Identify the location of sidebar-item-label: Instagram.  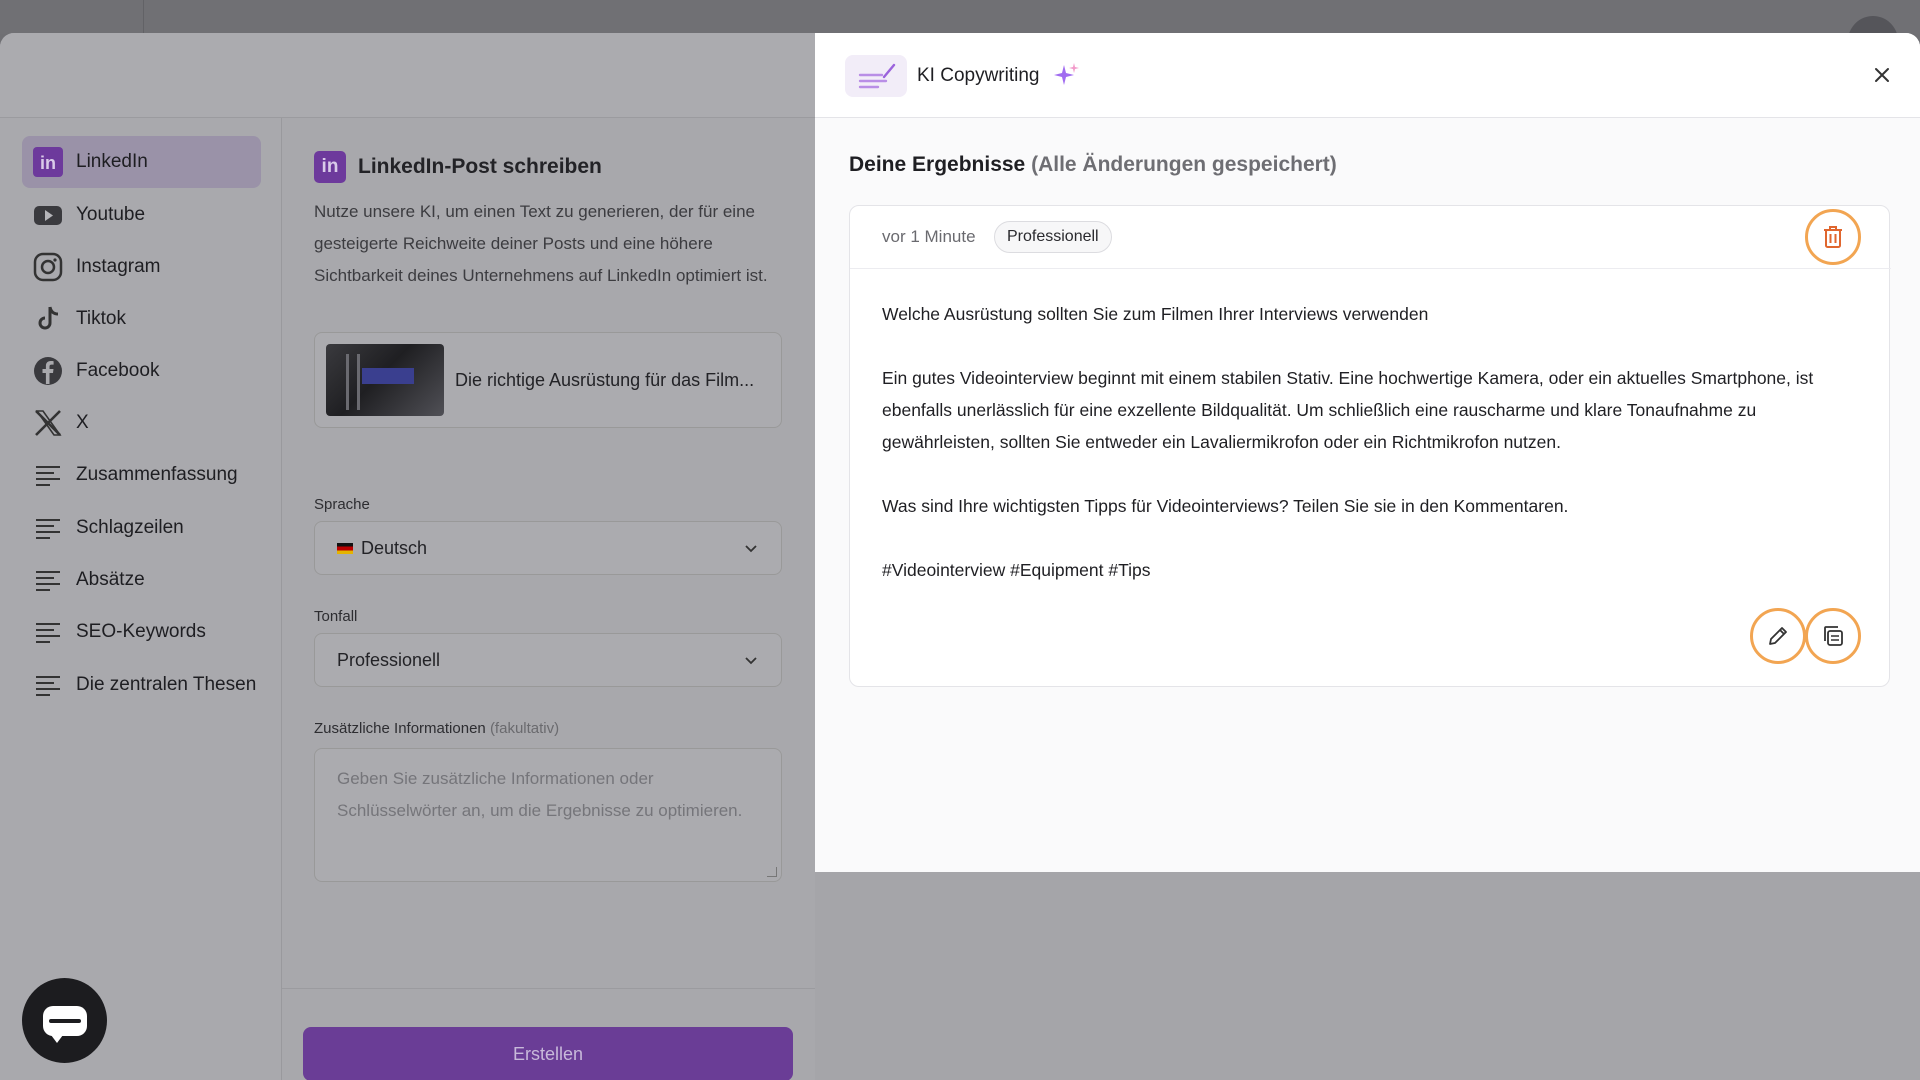
(118, 266).